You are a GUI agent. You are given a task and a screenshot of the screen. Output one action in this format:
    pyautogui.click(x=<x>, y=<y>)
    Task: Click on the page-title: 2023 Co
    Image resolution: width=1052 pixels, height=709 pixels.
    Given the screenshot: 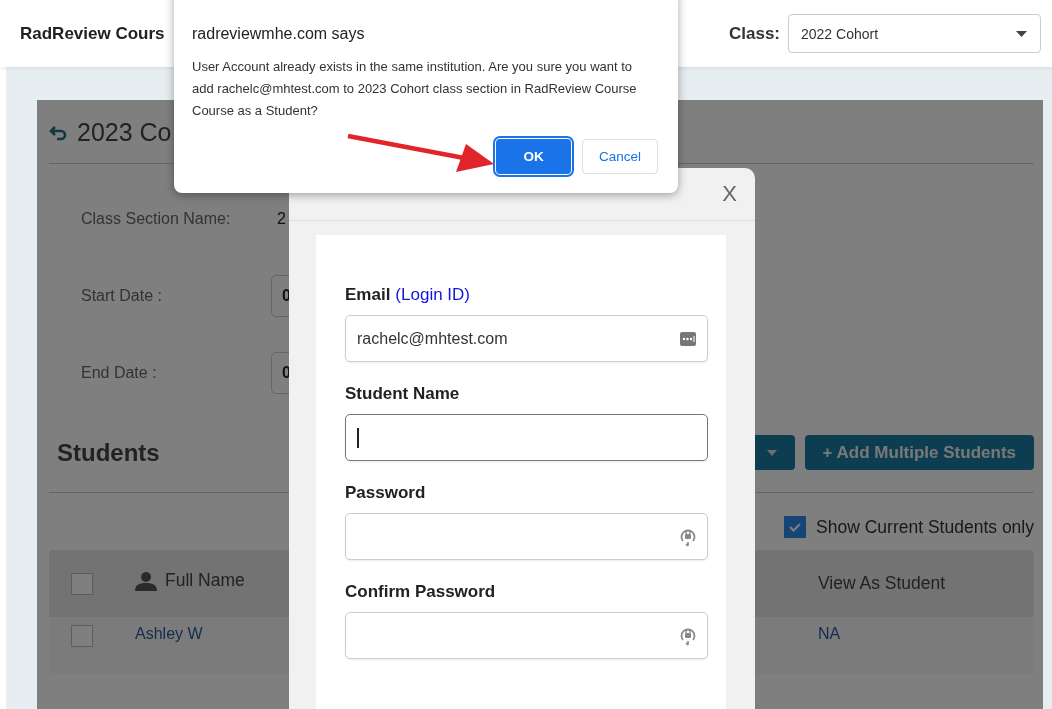 What is the action you would take?
    pyautogui.click(x=124, y=132)
    